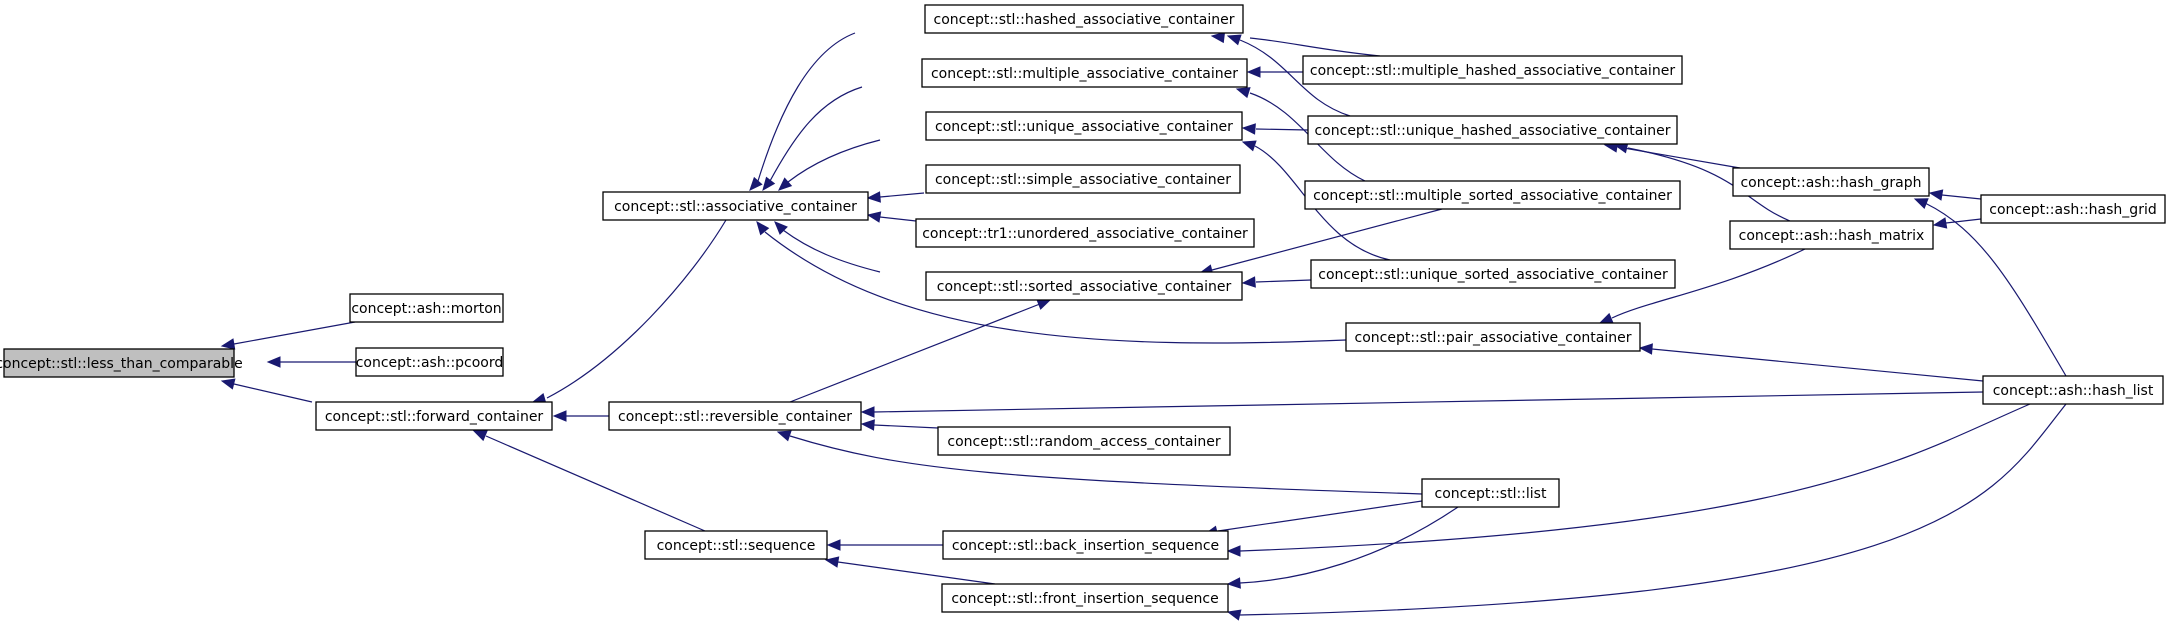 Image resolution: width=2171 pixels, height=623 pixels. Describe the element at coordinates (827, 247) in the screenshot. I see `edge-sorted-associative-container-to-associative-container` at that location.